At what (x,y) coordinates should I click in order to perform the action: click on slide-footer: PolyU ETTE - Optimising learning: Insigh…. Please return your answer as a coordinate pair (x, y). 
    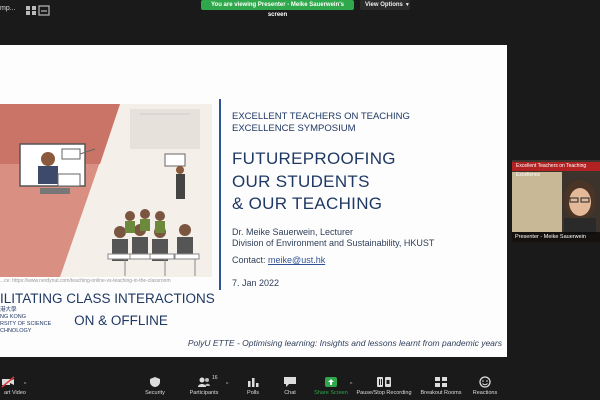
    Looking at the image, I should click on (344, 343).